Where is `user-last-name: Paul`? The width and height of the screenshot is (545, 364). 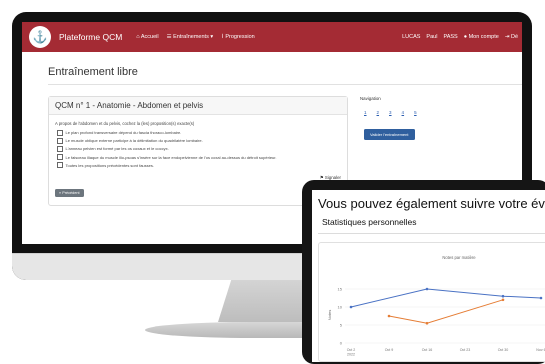
user-last-name: Paul is located at coordinates (432, 37).